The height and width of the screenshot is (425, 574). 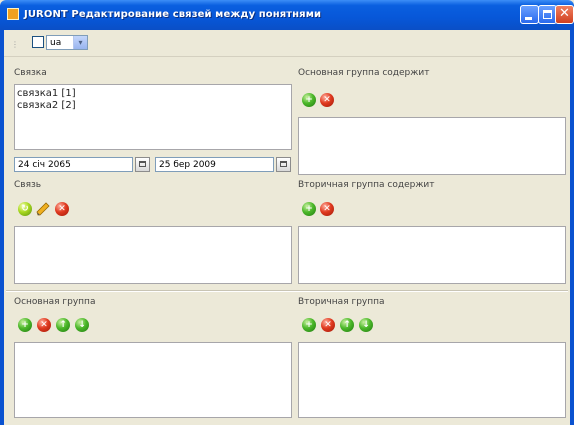 I want to click on date-to-calendar-button, so click(x=283, y=164).